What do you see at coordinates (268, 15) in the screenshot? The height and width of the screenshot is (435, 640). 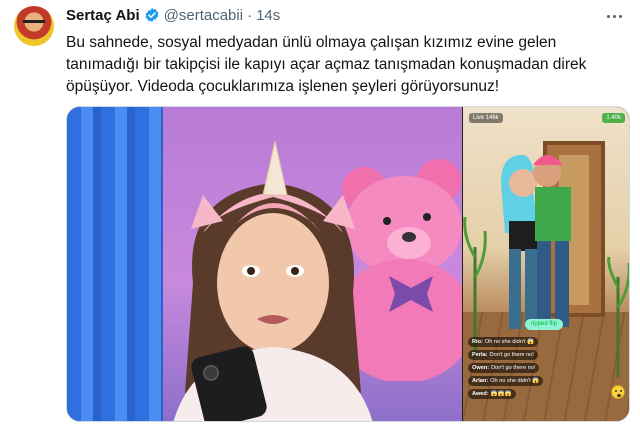 I see `tweet-timestamp: 14s` at bounding box center [268, 15].